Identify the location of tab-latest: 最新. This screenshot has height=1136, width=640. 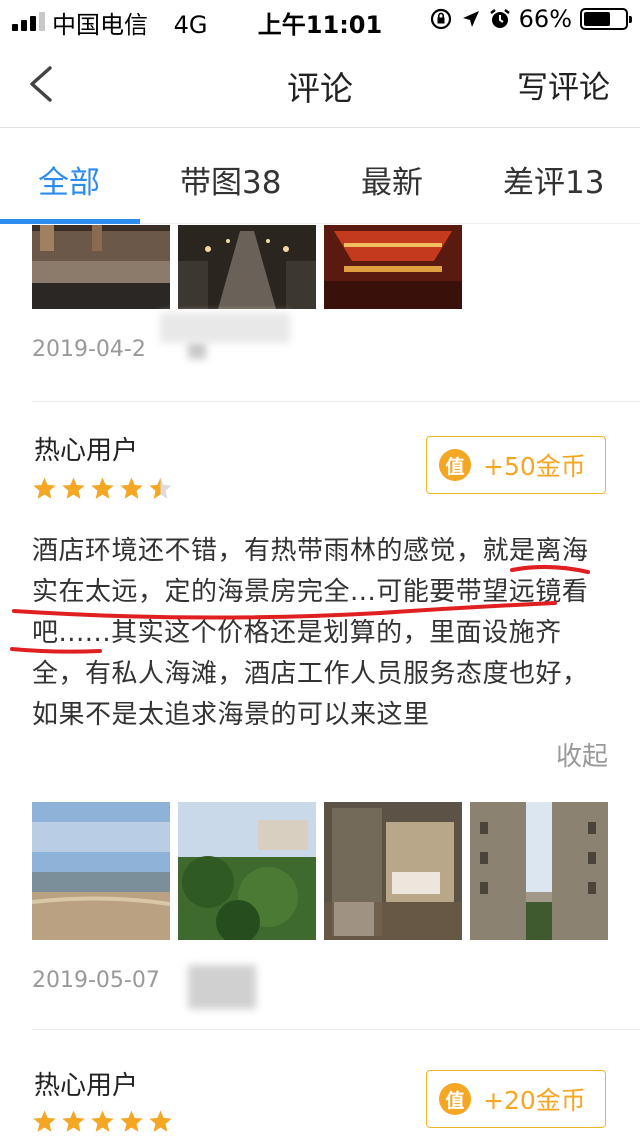
(392, 179).